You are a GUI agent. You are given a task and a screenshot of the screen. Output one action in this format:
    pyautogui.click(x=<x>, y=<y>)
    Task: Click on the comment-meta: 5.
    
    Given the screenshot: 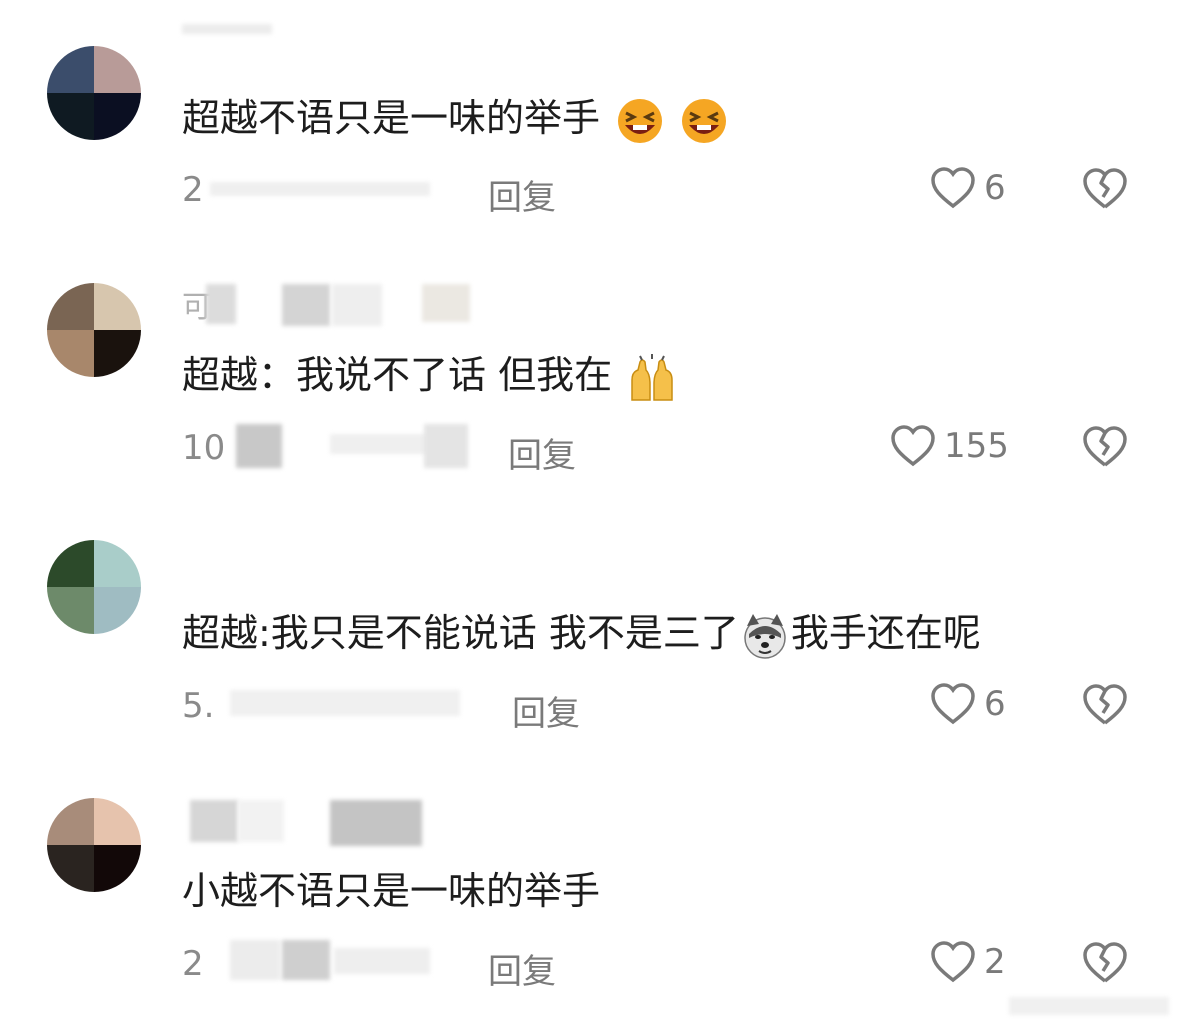 What is the action you would take?
    pyautogui.click(x=198, y=706)
    